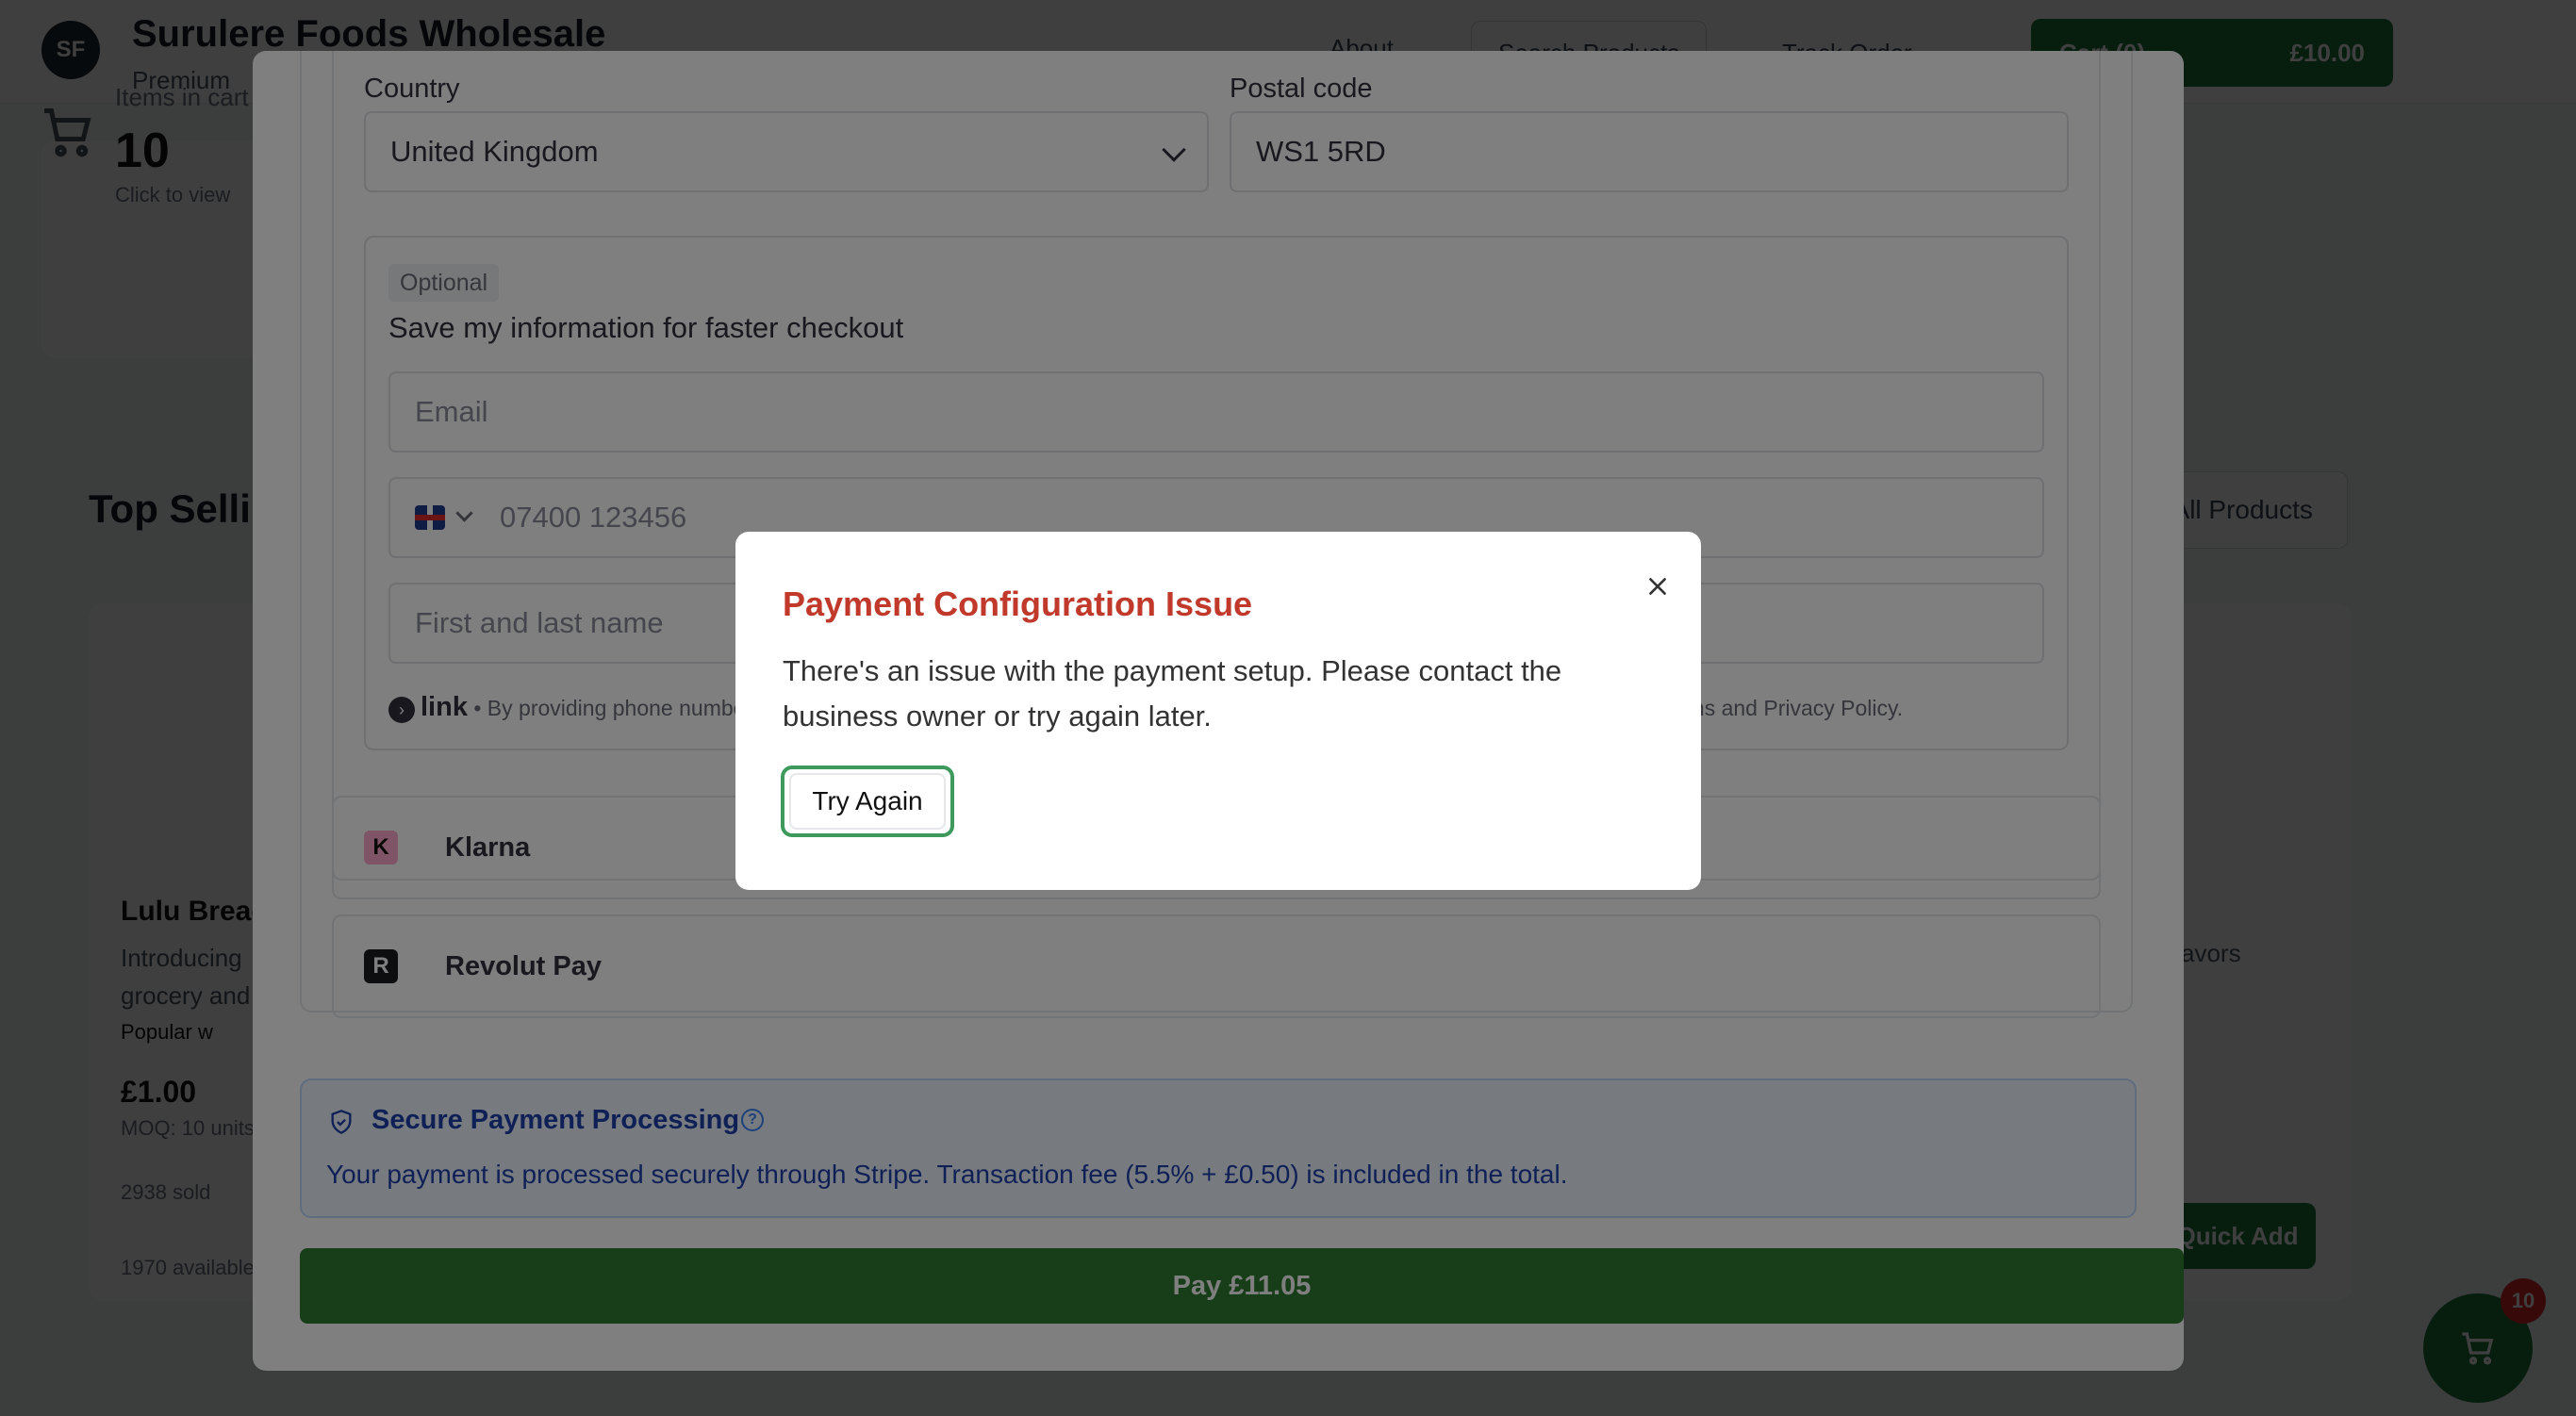  Describe the element at coordinates (1657, 586) in the screenshot. I see `close-icon` at that location.